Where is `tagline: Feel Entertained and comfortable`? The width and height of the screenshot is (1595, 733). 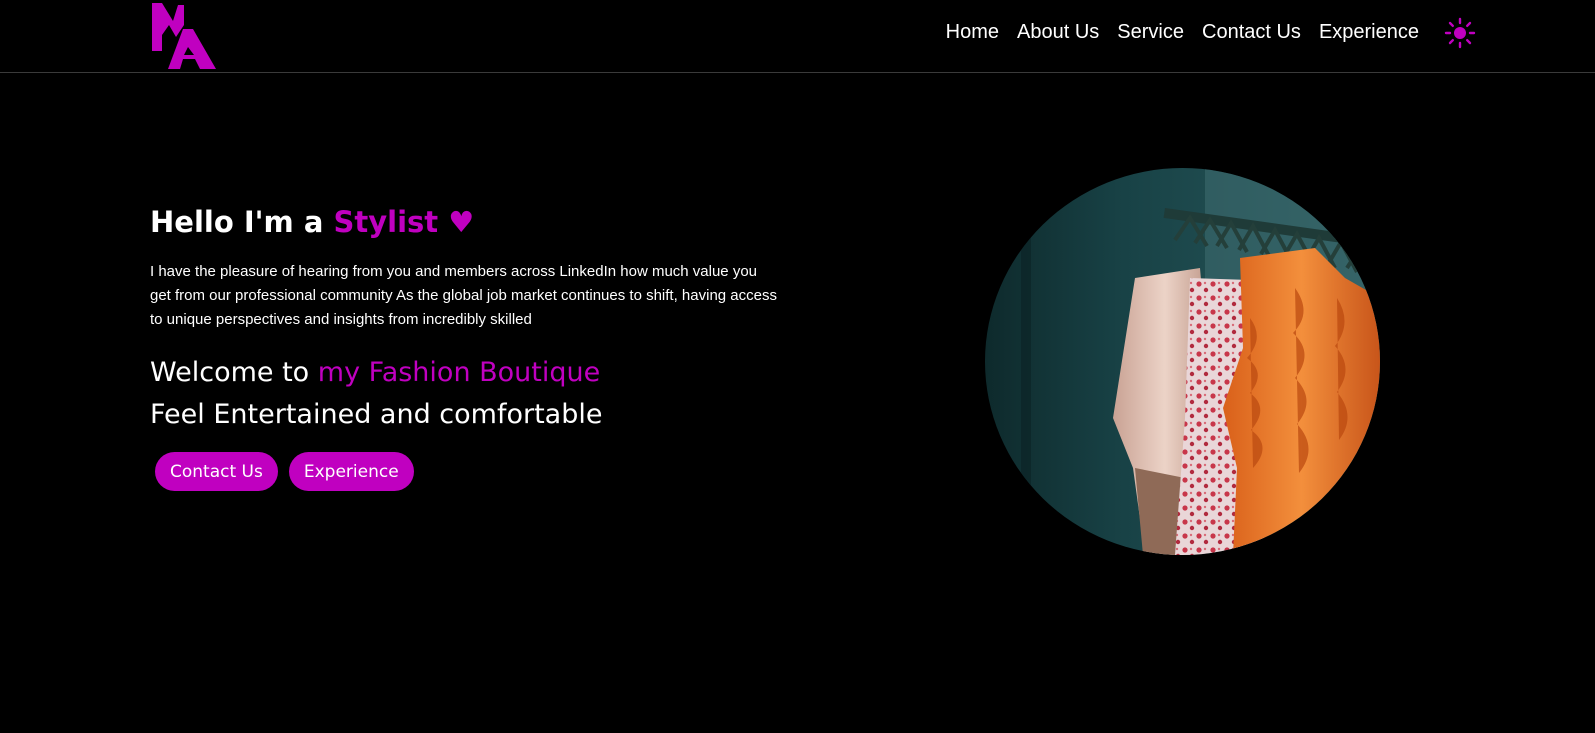 tagline: Feel Entertained and comfortable is located at coordinates (376, 414).